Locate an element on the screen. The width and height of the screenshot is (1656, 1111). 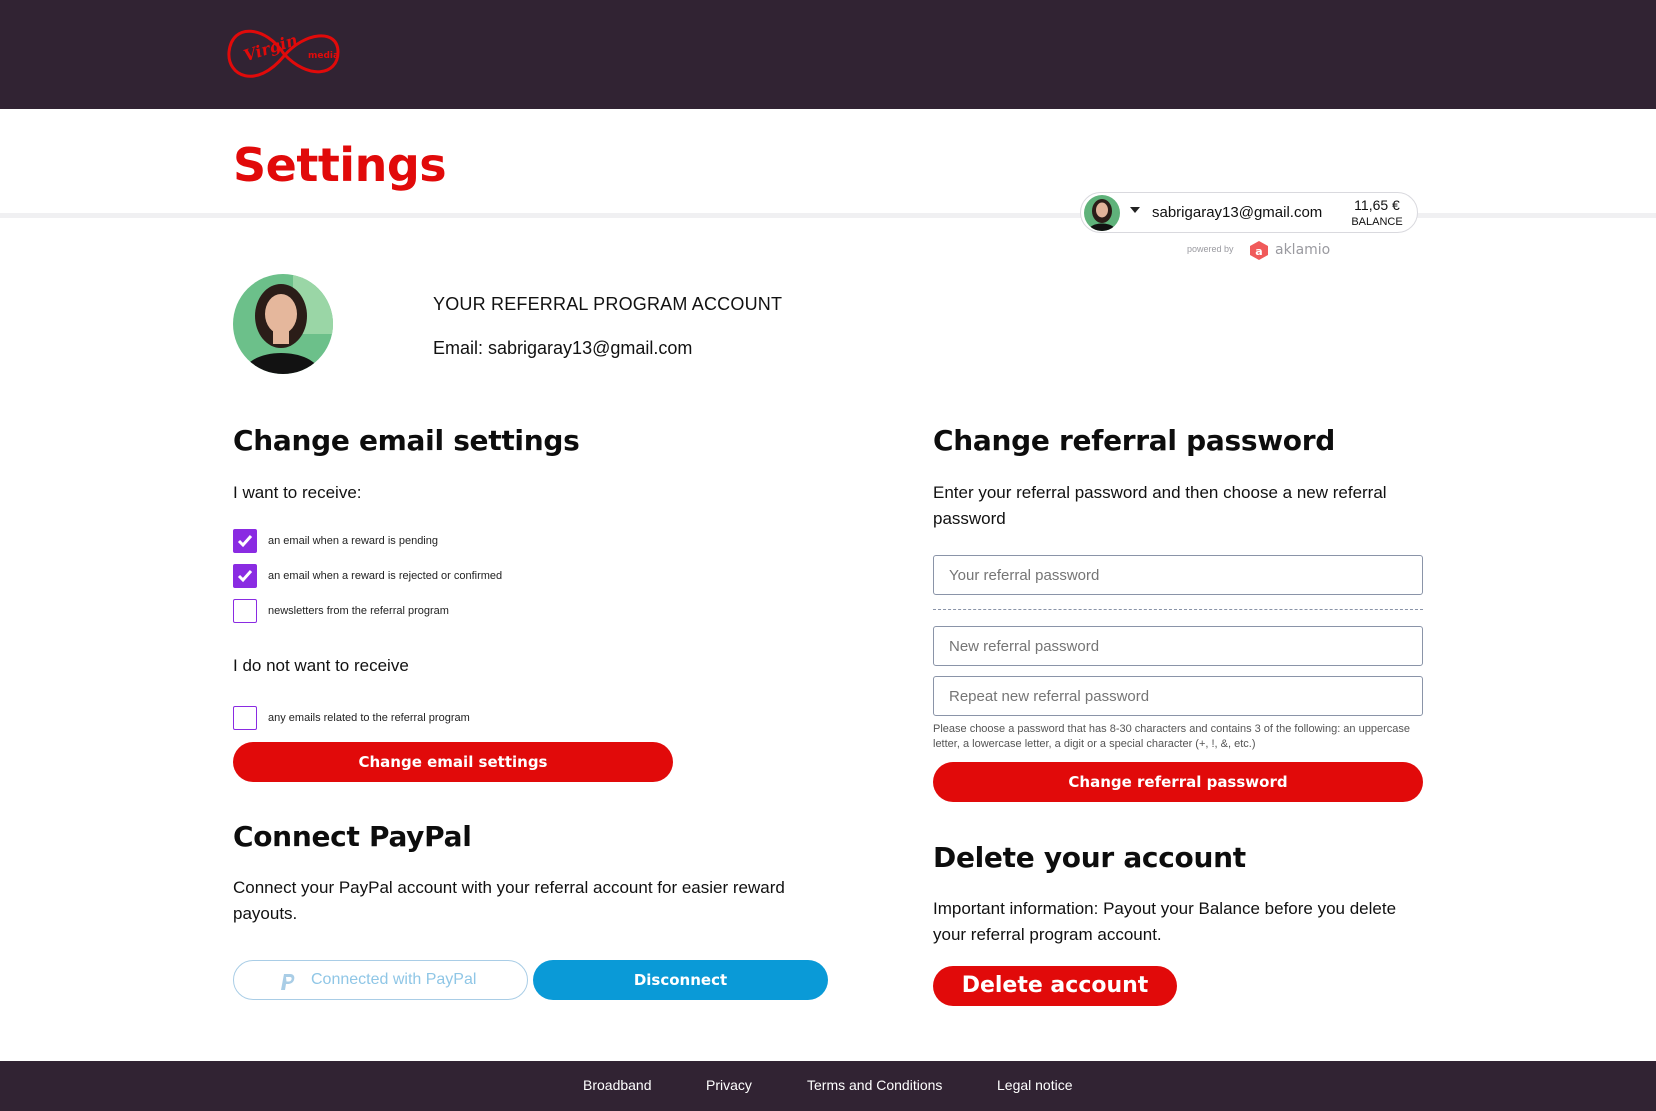
checkbox-newsletters is located at coordinates (245, 611).